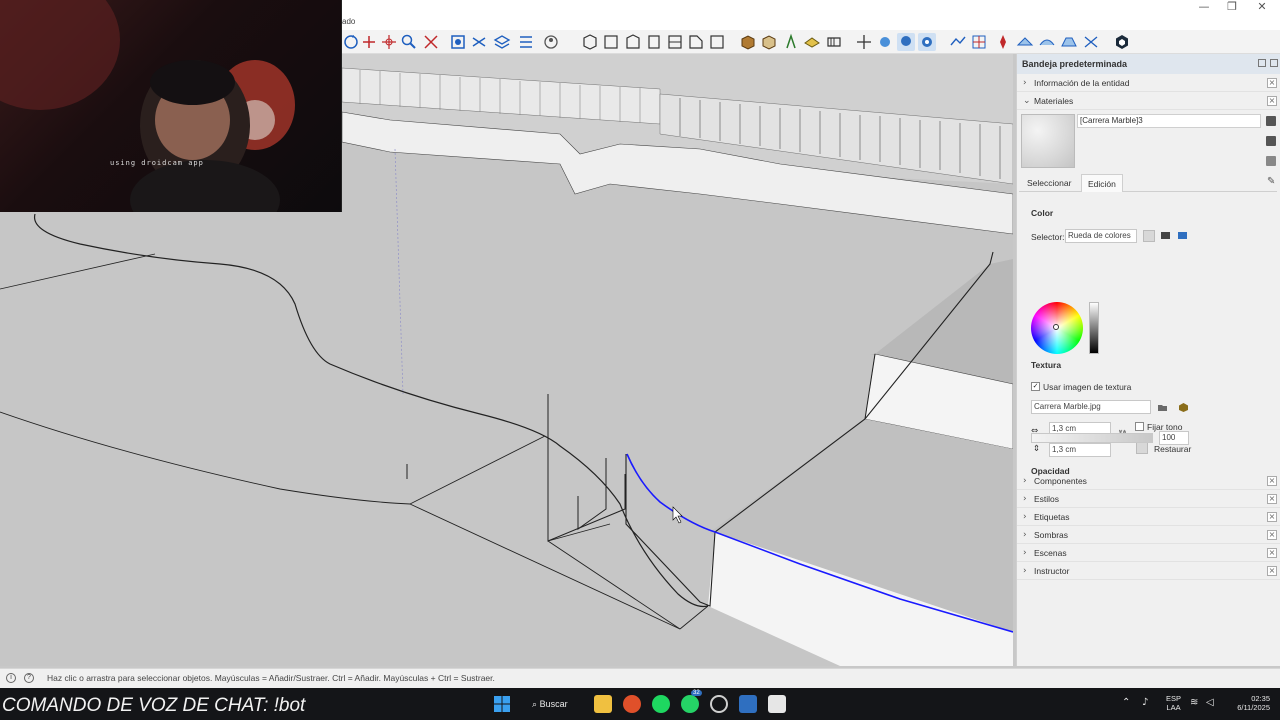  What do you see at coordinates (777, 704) in the screenshot?
I see `layout-taskbar-icon` at bounding box center [777, 704].